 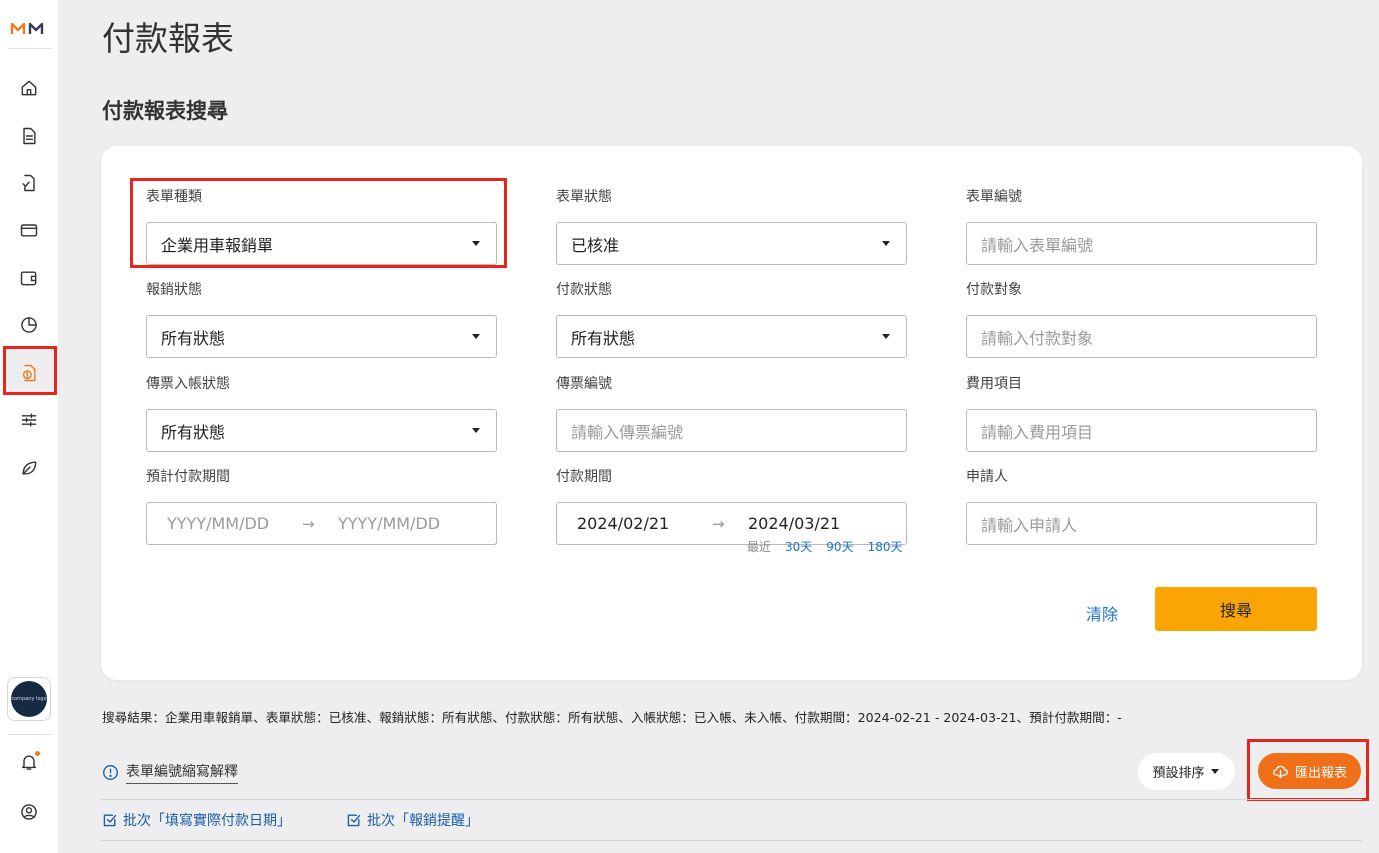 I want to click on applicant-input: 請輸入申請人, so click(x=1141, y=523).